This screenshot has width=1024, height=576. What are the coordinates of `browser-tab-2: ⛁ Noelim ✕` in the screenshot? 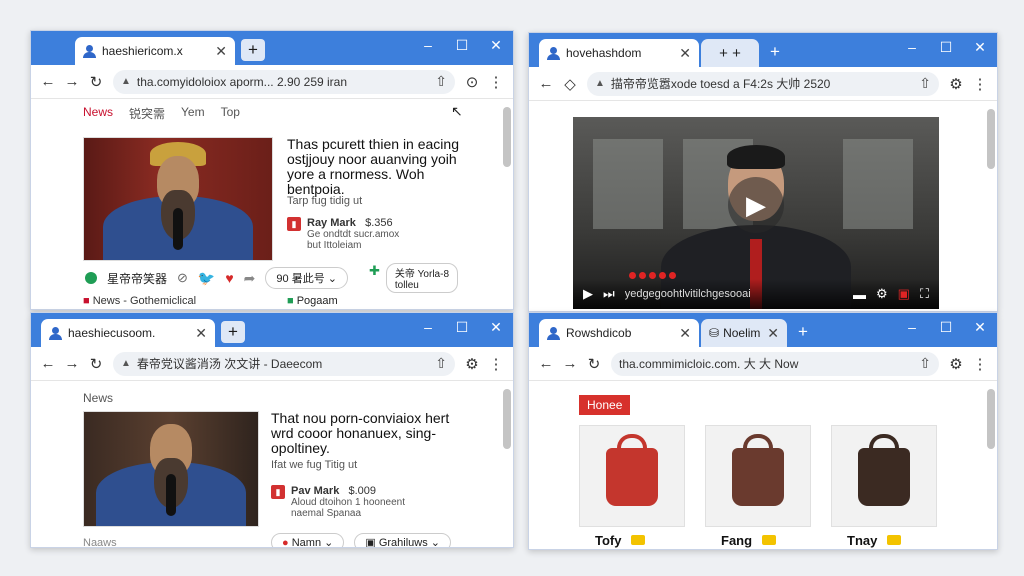 It's located at (744, 333).